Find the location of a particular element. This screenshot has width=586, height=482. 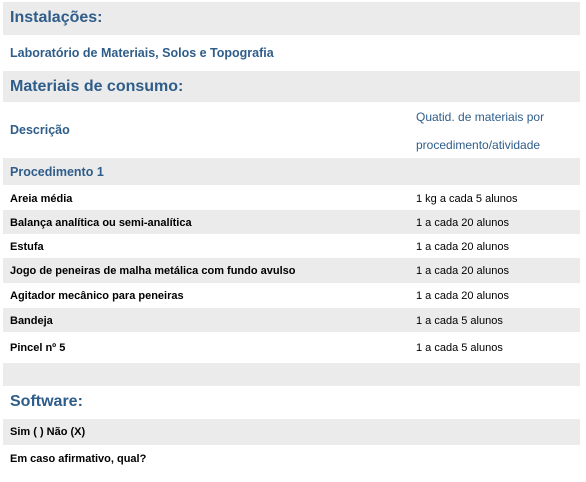

item-name: Pincel nº 5 is located at coordinates (38, 348).